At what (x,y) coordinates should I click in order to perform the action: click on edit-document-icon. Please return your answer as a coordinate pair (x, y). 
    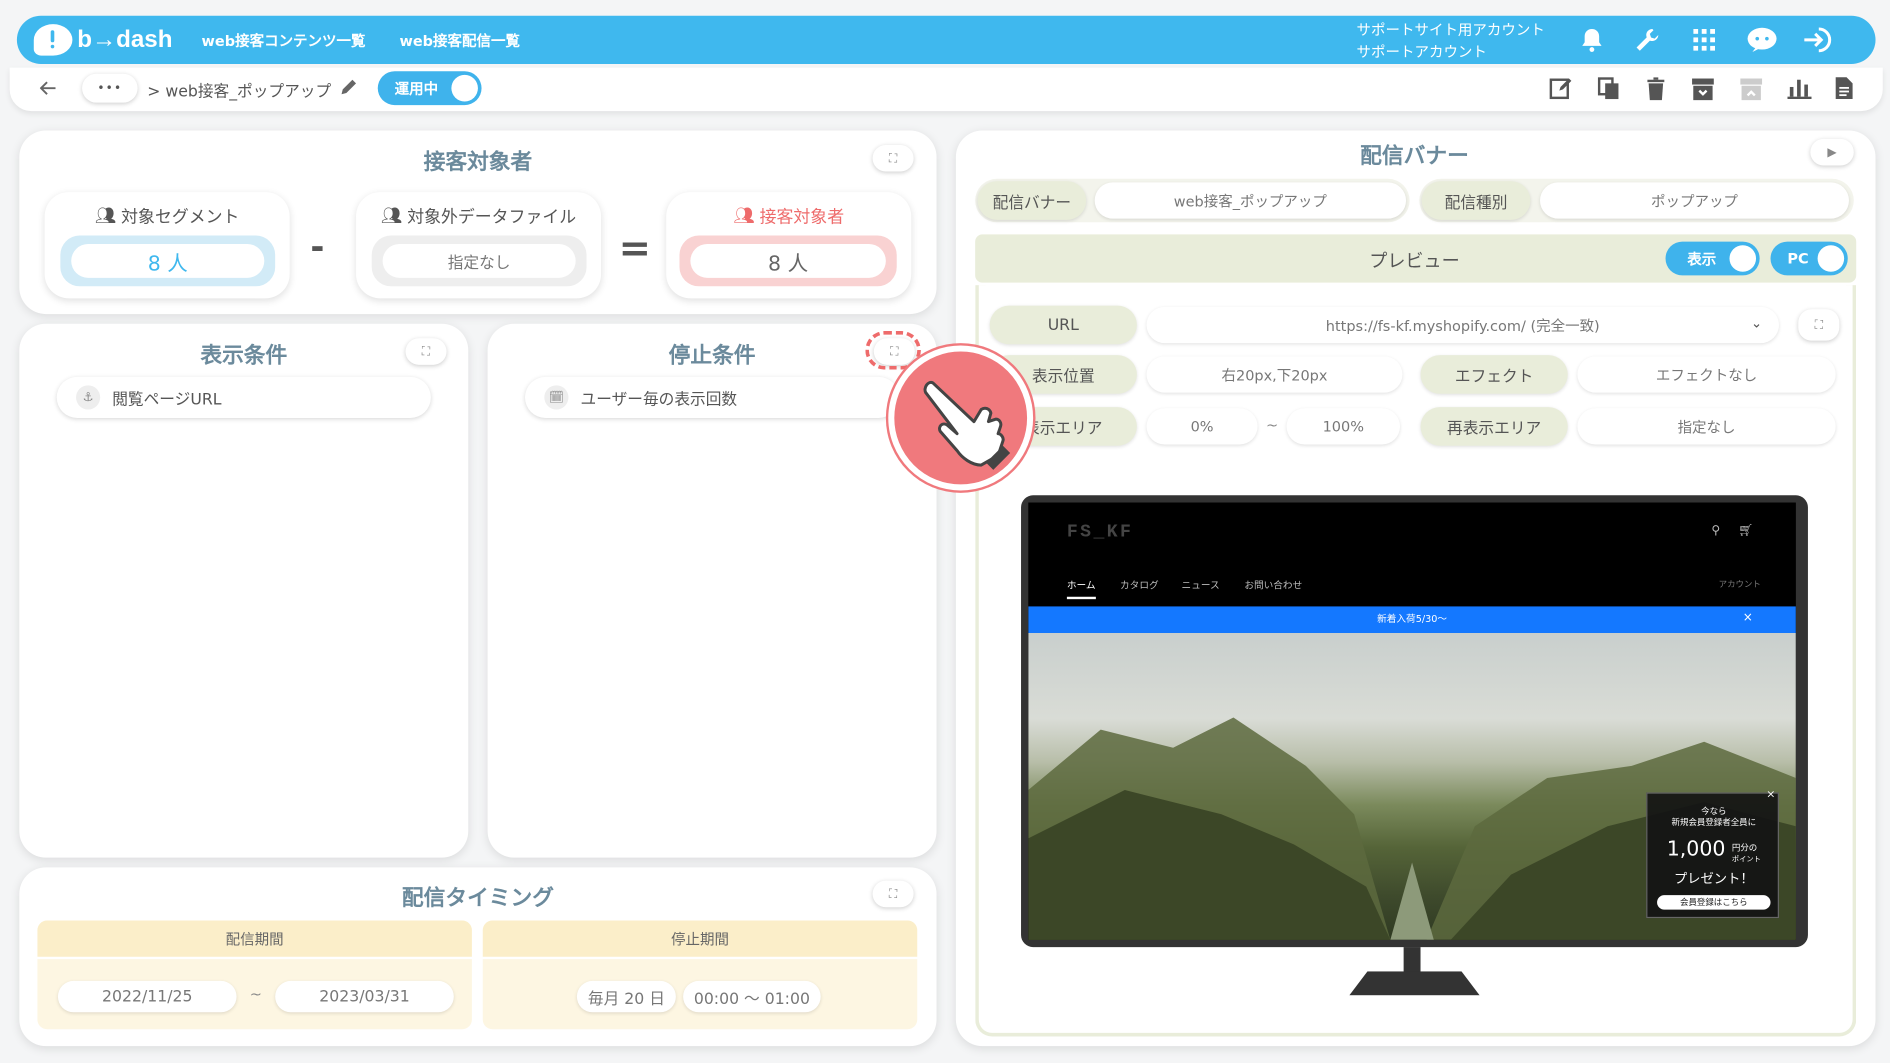
    Looking at the image, I should click on (1560, 88).